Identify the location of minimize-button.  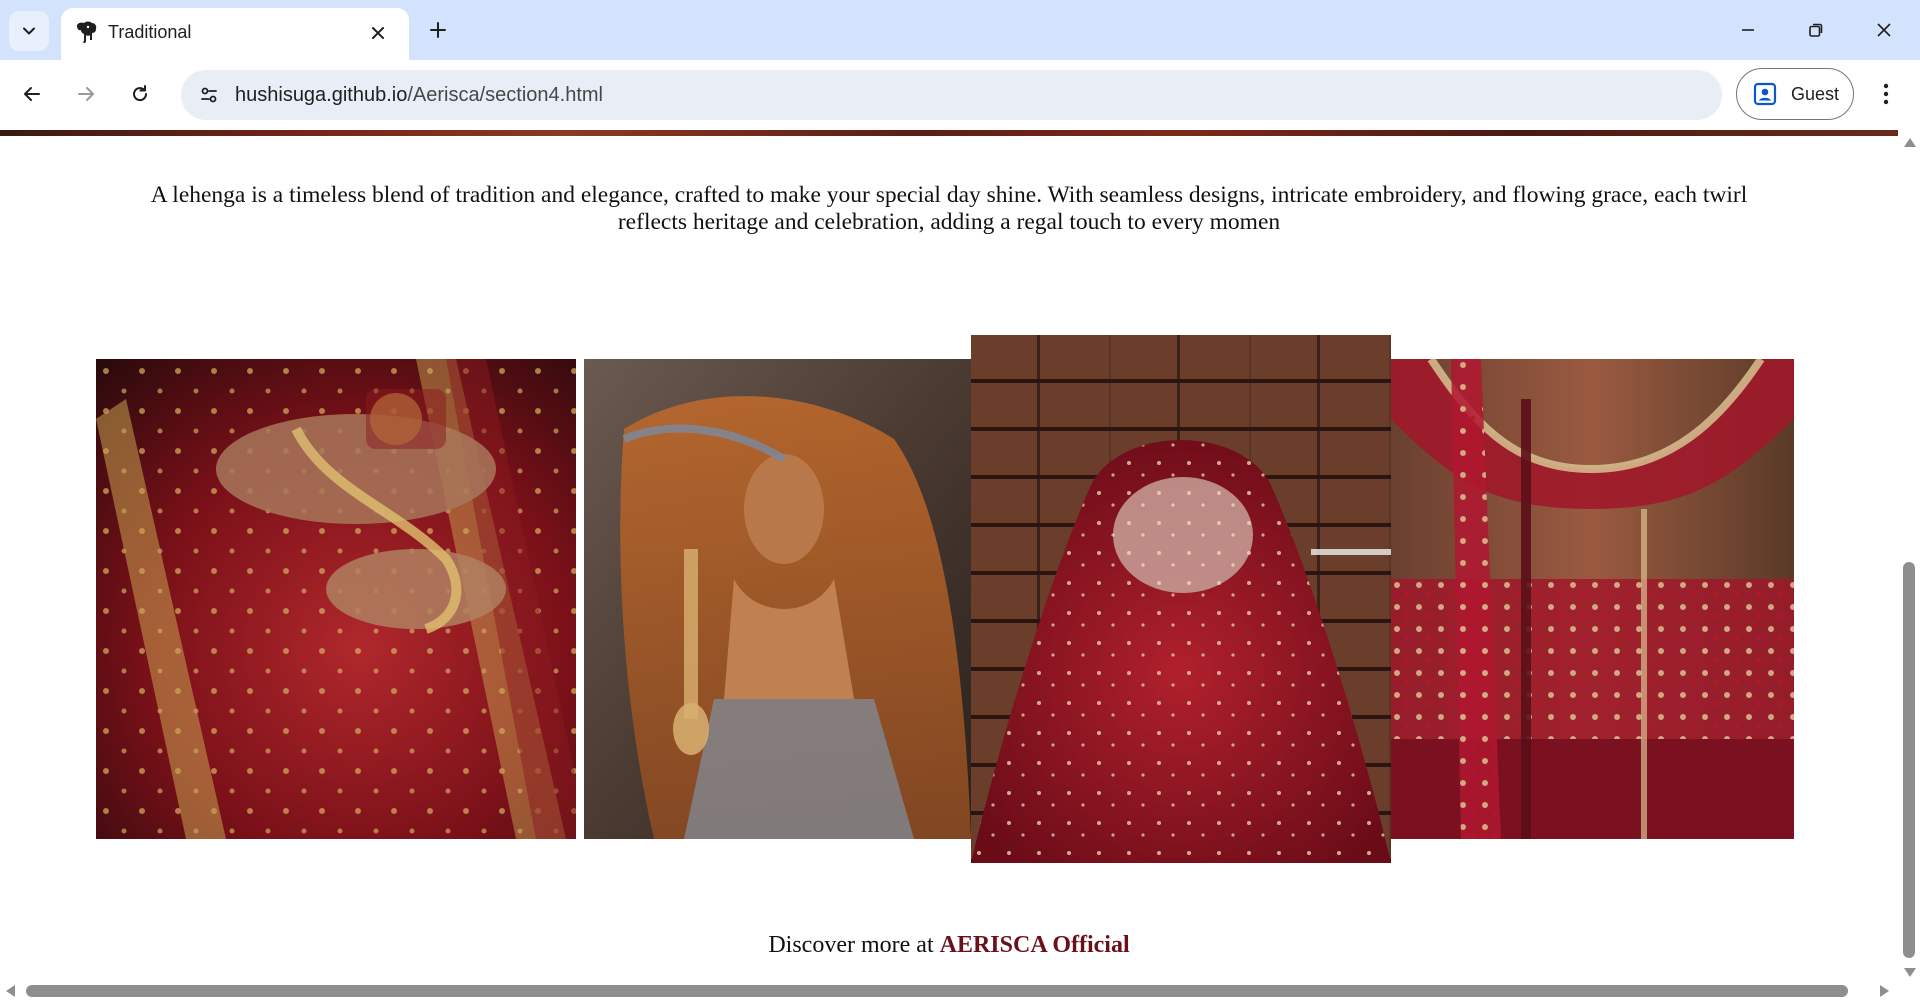
(1748, 30).